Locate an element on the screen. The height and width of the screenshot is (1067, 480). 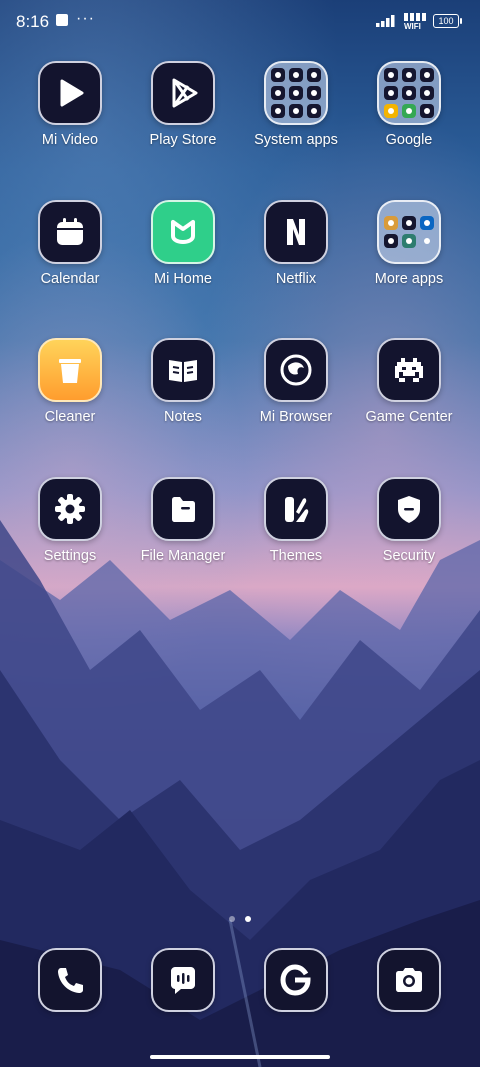
dock-camera is located at coordinates (409, 980).